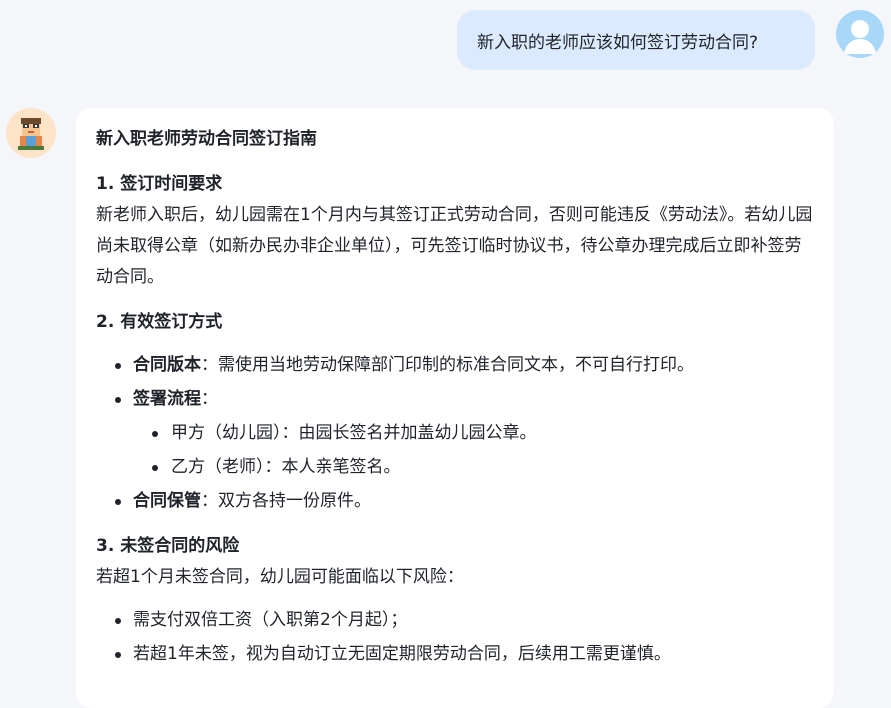 The height and width of the screenshot is (708, 891). What do you see at coordinates (286, 501) in the screenshot?
I see `list-item-text: ：双方各持一份原件。` at bounding box center [286, 501].